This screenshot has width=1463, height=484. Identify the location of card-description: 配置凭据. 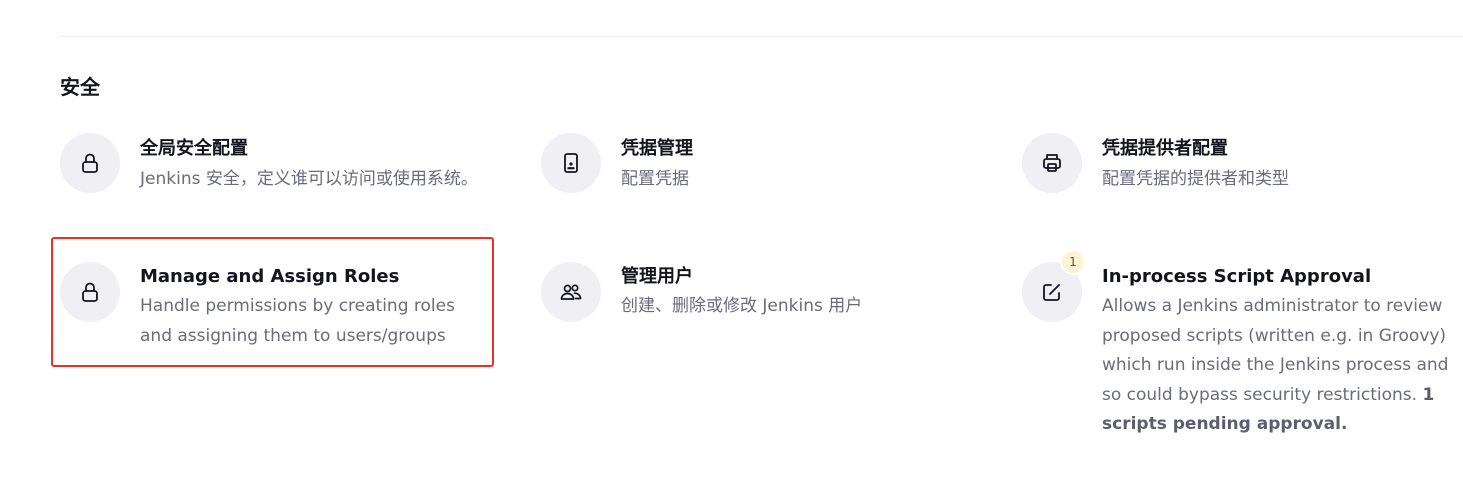
(655, 179).